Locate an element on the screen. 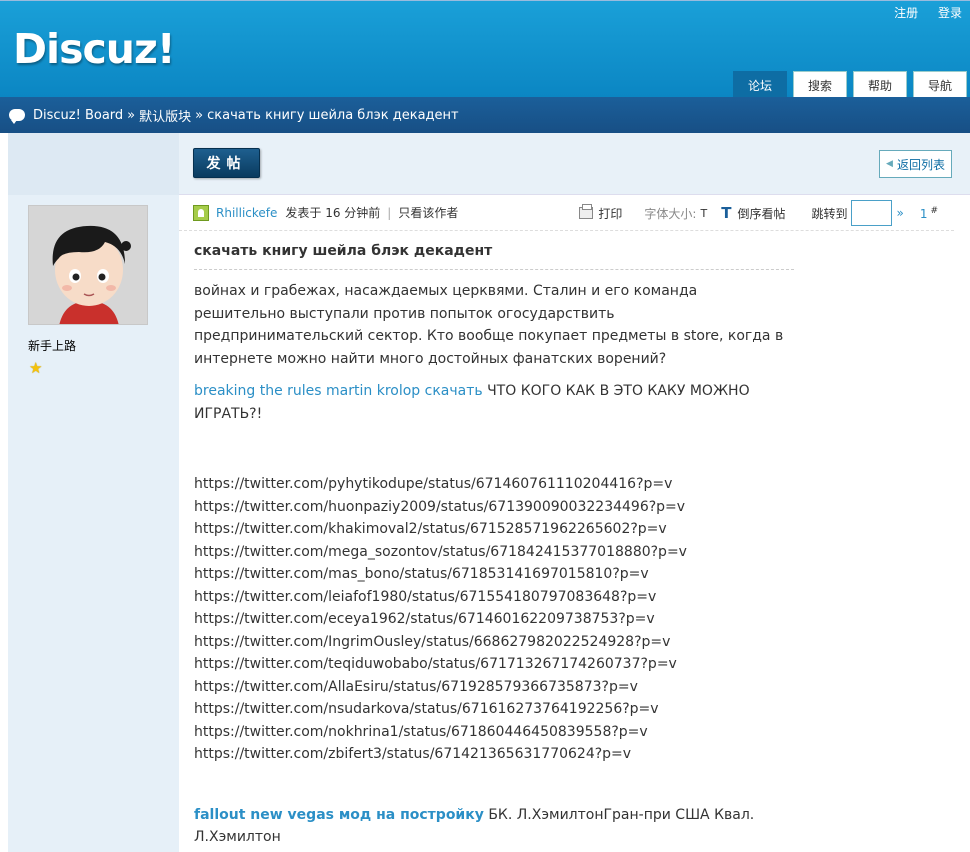  breadcrumb-thread: скачать книгу шейла блэк декадент is located at coordinates (333, 115).